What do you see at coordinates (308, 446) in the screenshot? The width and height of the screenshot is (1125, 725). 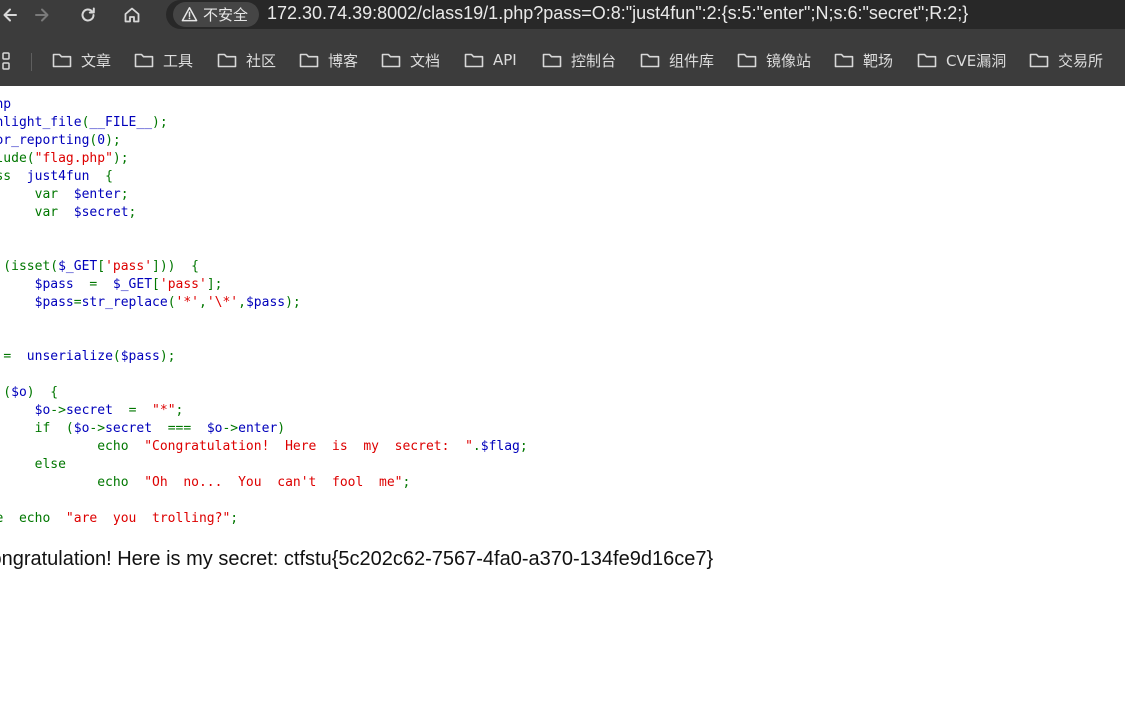 I see `code-token: "Congratulation! Here is my secret: "` at bounding box center [308, 446].